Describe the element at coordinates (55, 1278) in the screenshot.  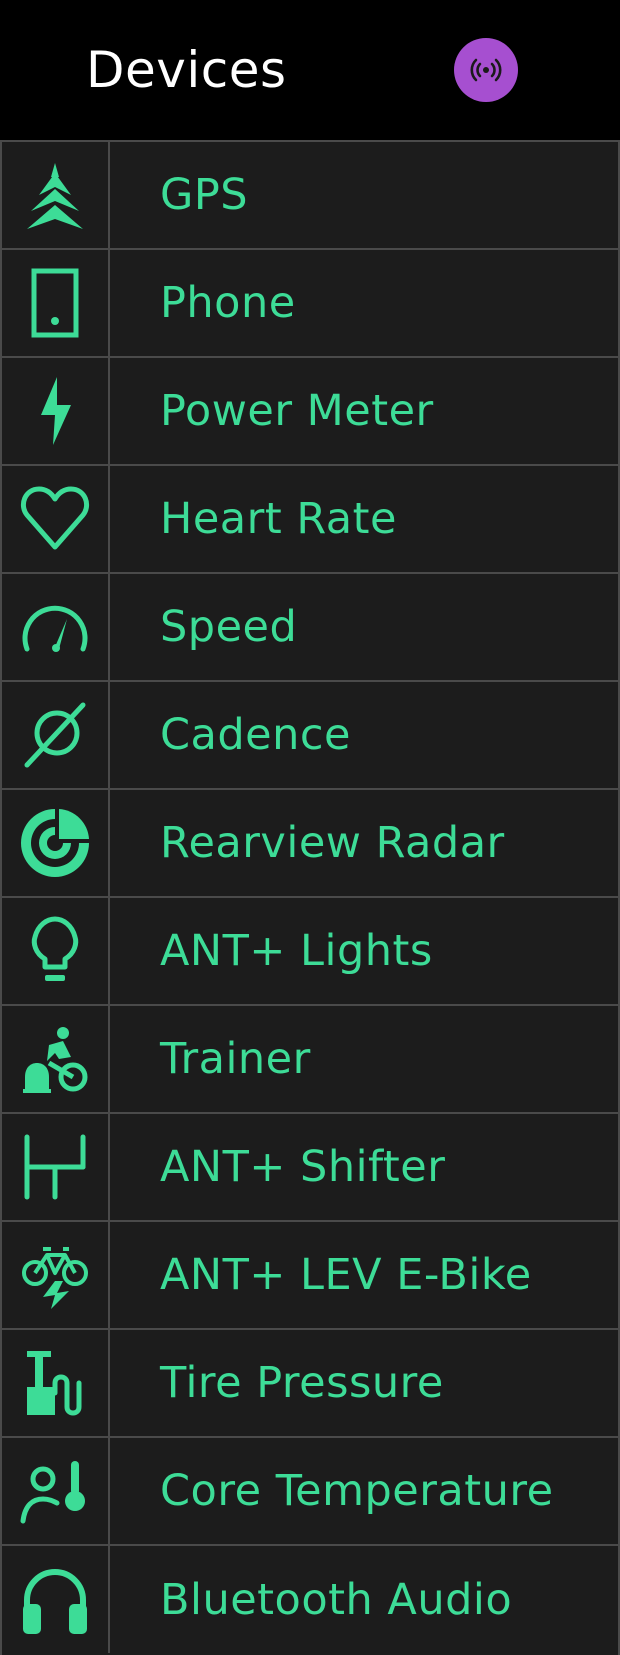
I see `ebike-icon` at that location.